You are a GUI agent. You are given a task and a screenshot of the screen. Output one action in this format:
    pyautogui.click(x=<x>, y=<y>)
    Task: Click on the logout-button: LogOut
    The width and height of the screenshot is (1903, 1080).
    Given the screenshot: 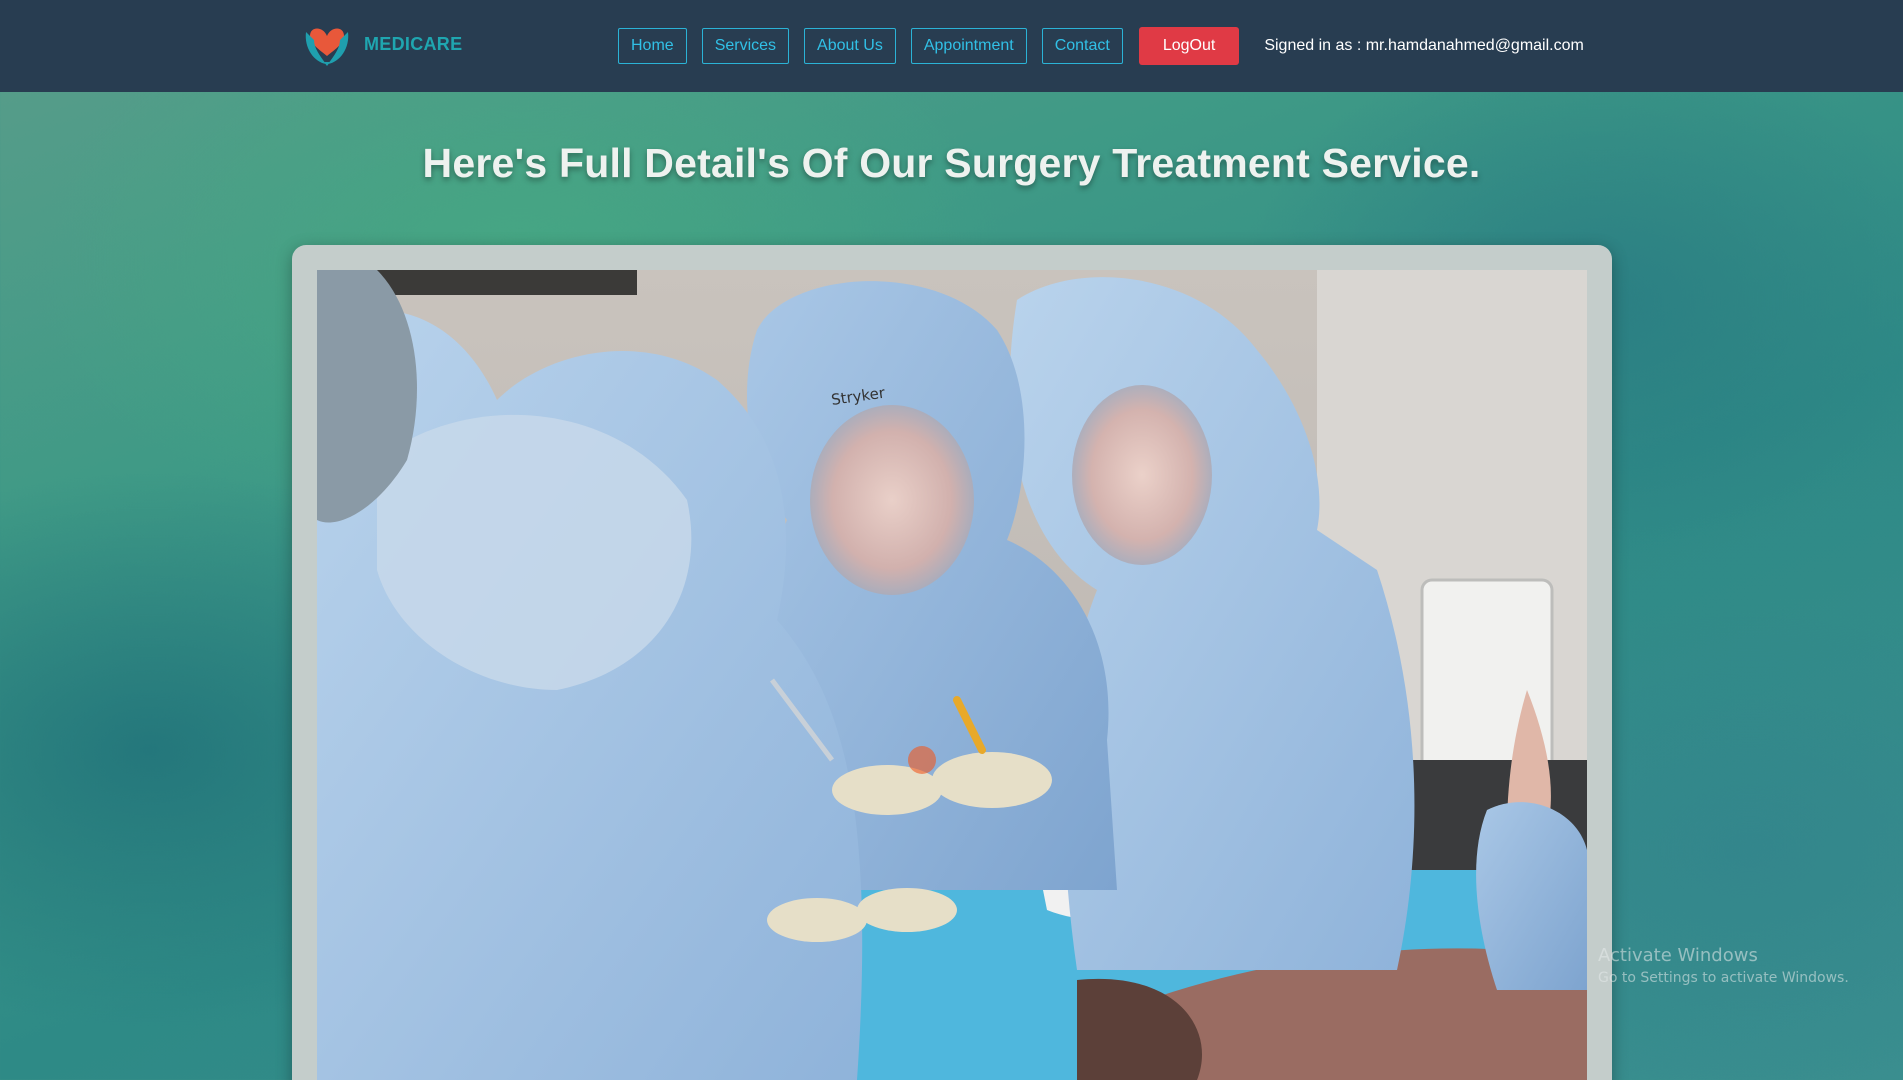 What is the action you would take?
    pyautogui.click(x=1189, y=46)
    